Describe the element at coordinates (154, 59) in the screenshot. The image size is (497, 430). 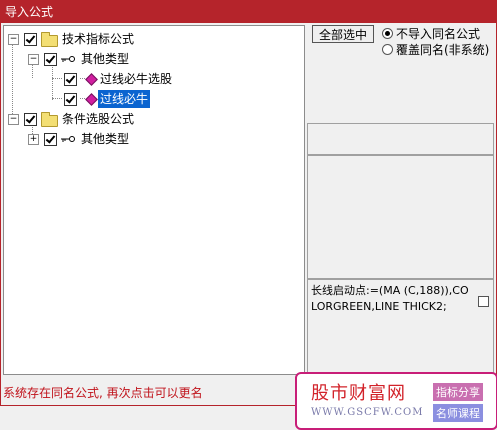
I see `tree-node-other-type: − 其他类型` at that location.